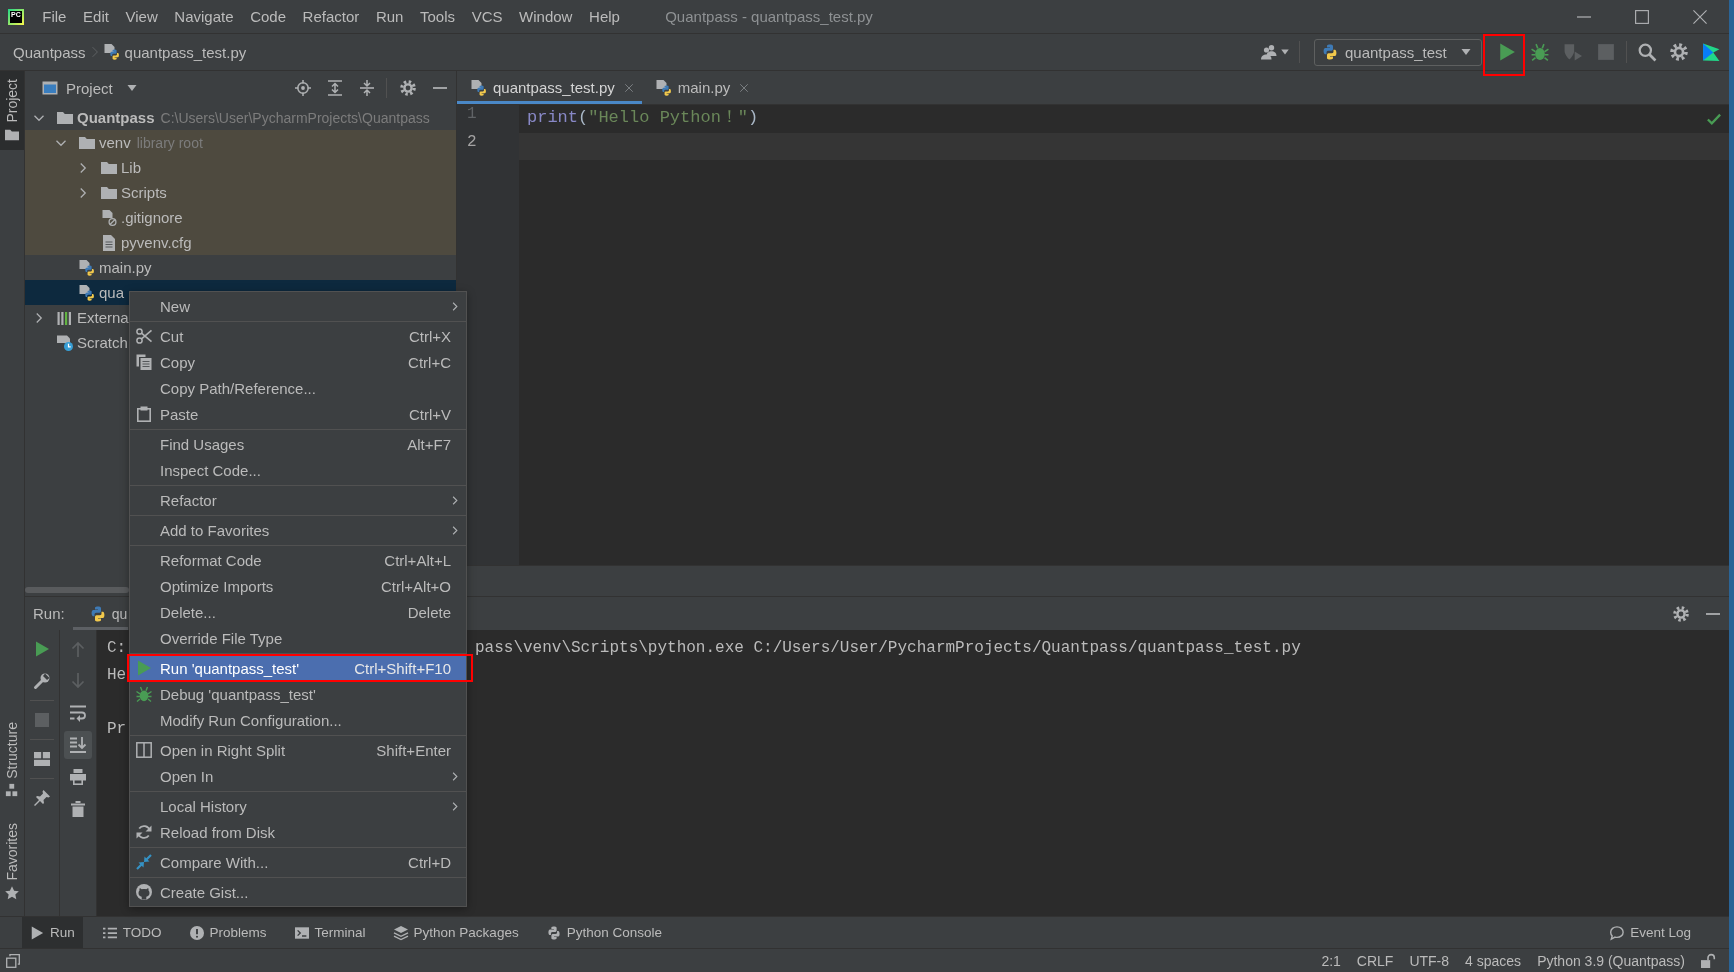 The image size is (1734, 972). Describe the element at coordinates (117, 648) in the screenshot. I see `console-text: C:` at that location.